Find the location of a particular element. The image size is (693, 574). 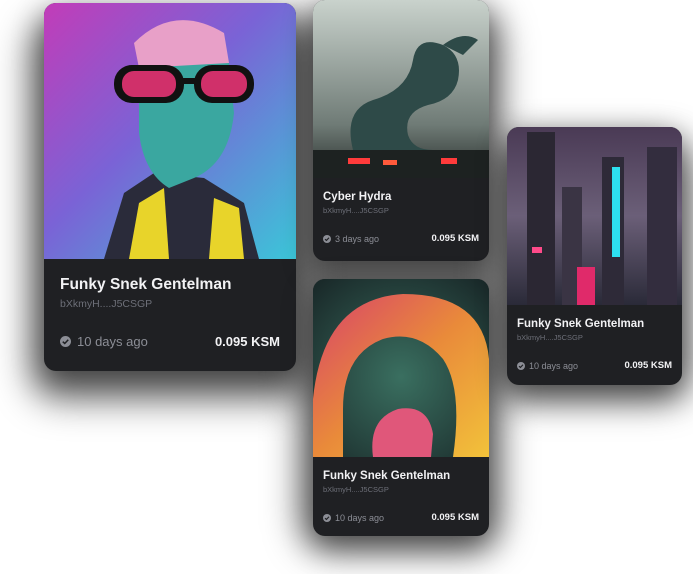

card-time: 3 days ago is located at coordinates (351, 239).